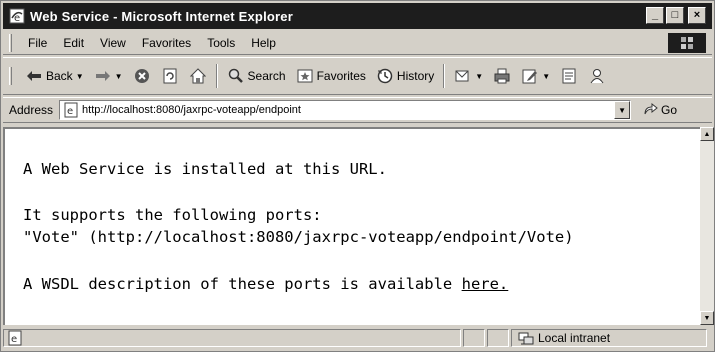 The height and width of the screenshot is (352, 715). I want to click on home-icon, so click(198, 76).